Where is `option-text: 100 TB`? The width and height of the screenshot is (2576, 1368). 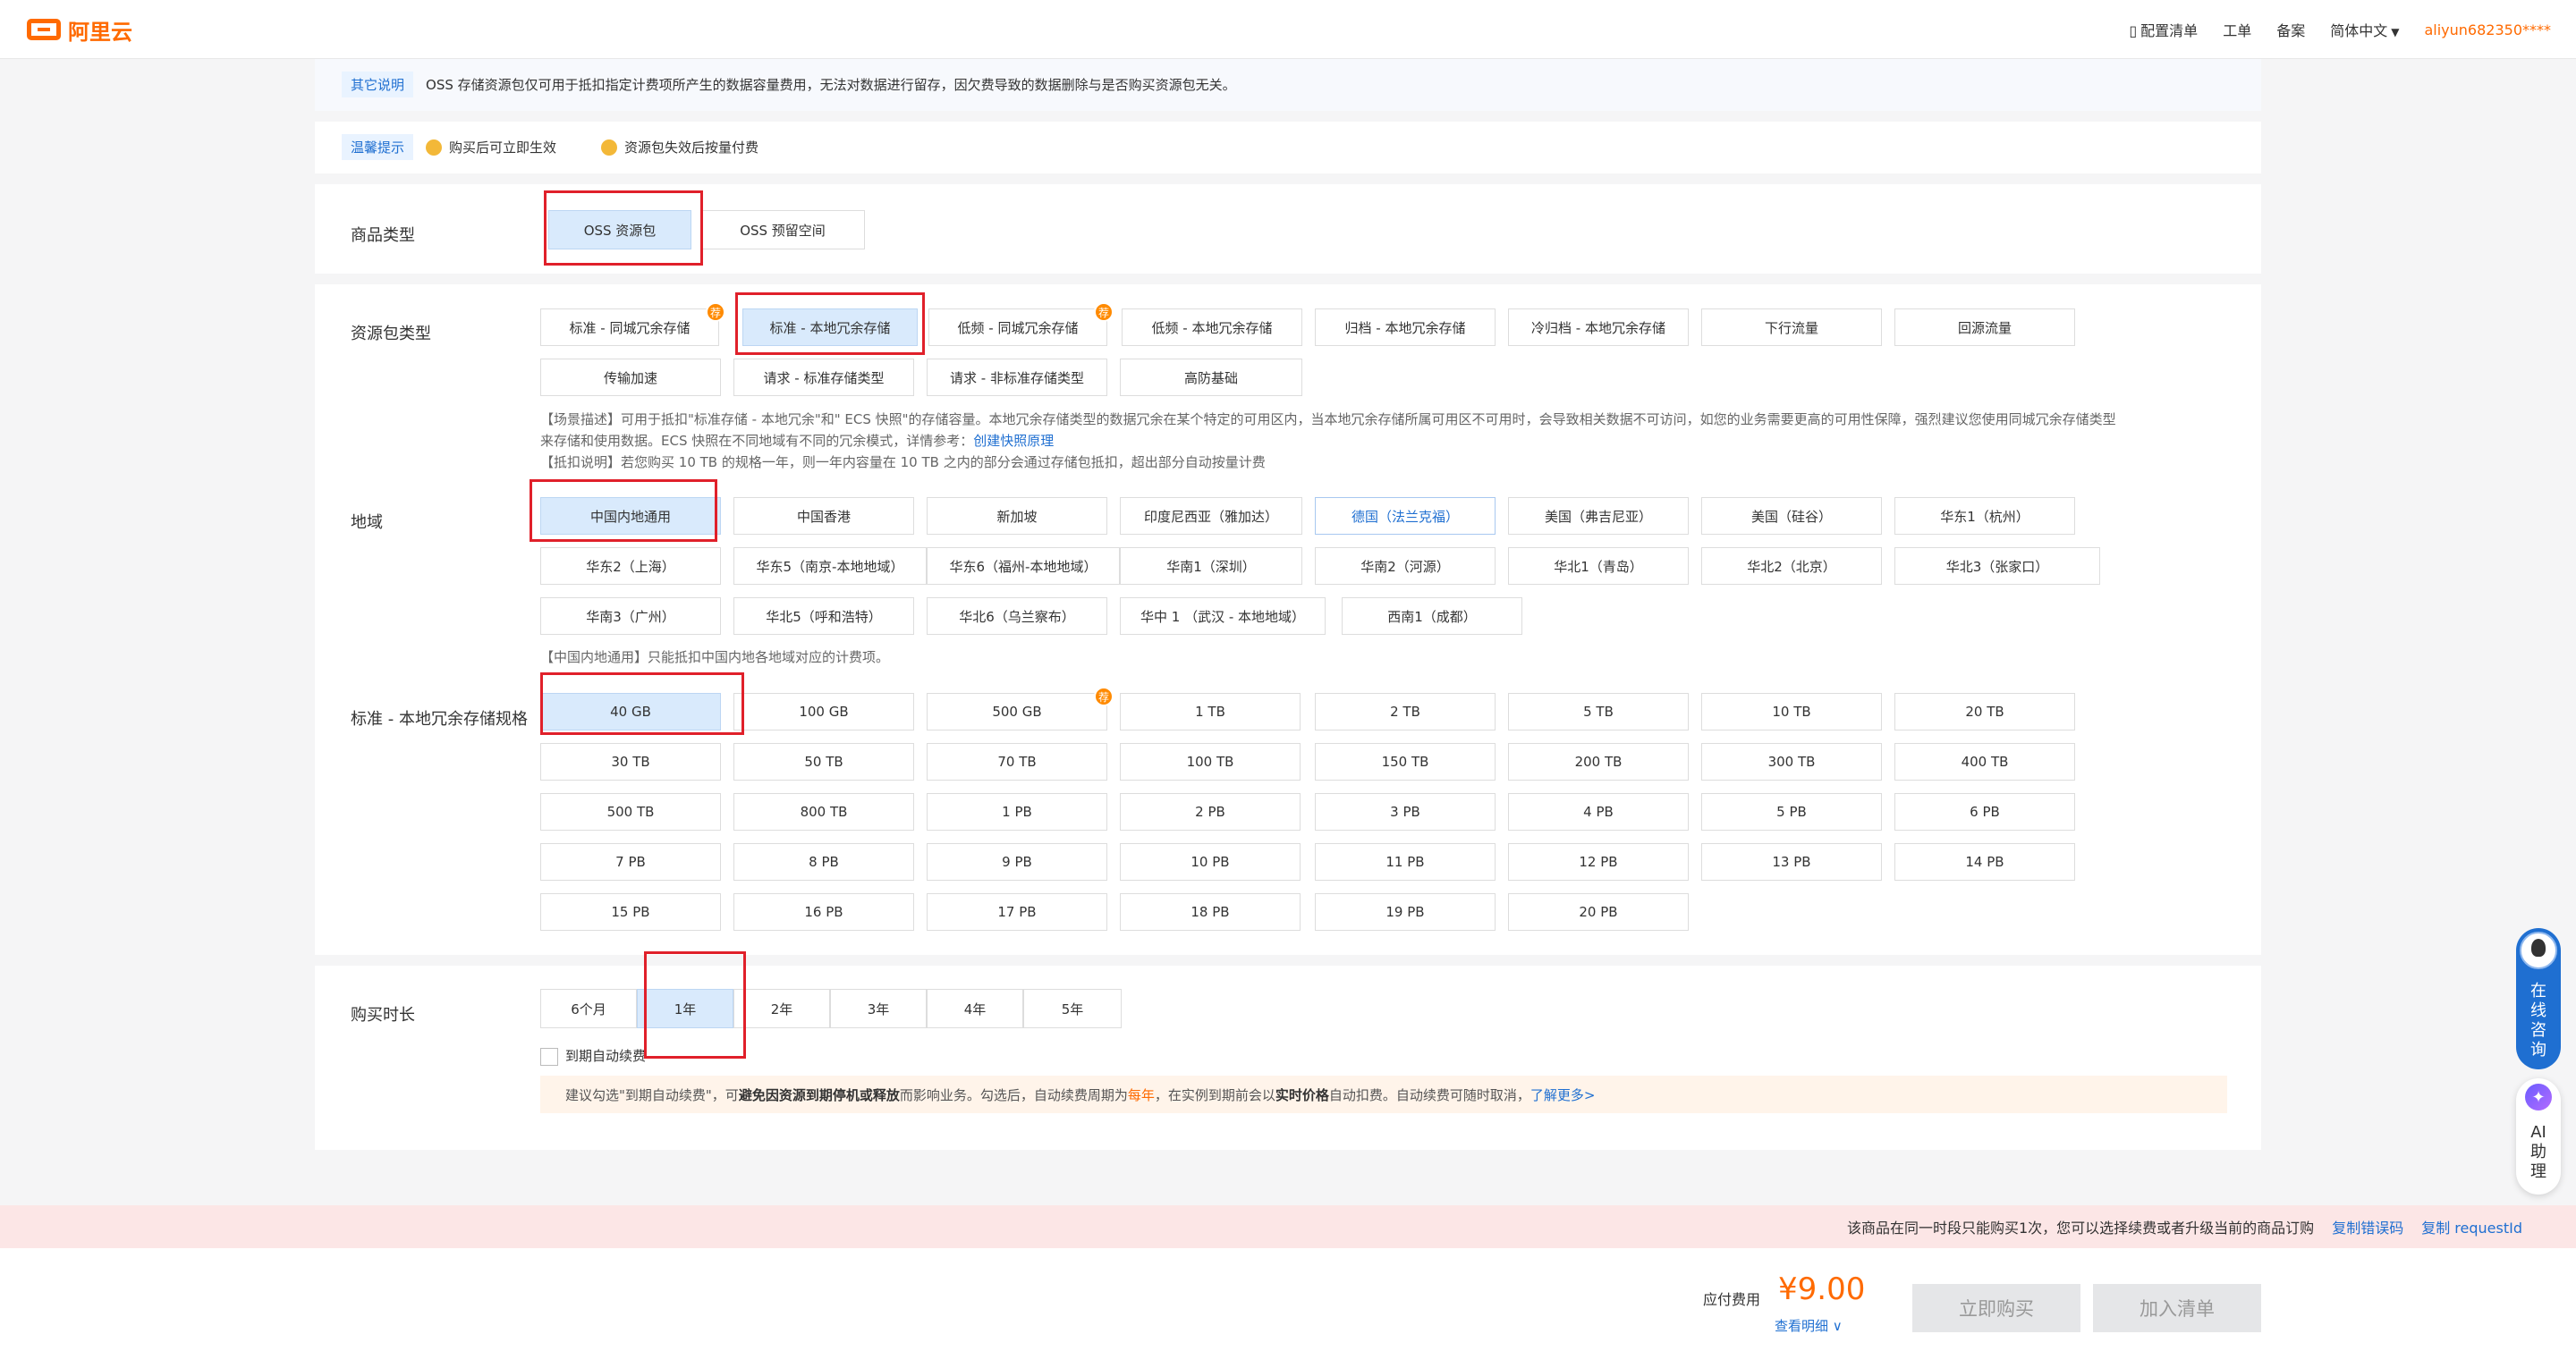 option-text: 100 TB is located at coordinates (1210, 762).